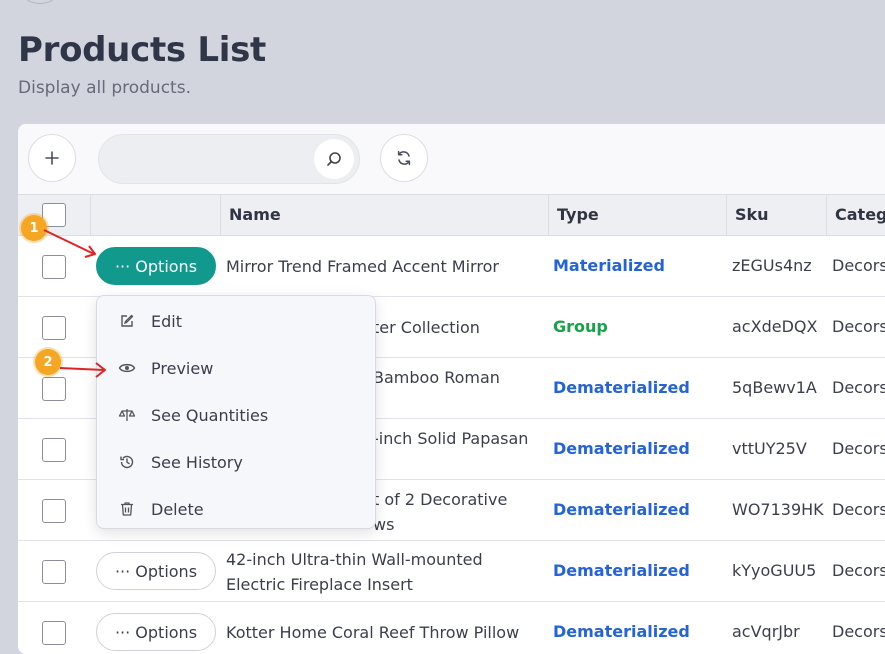 The image size is (885, 654). Describe the element at coordinates (212, 160) in the screenshot. I see `search-input` at that location.